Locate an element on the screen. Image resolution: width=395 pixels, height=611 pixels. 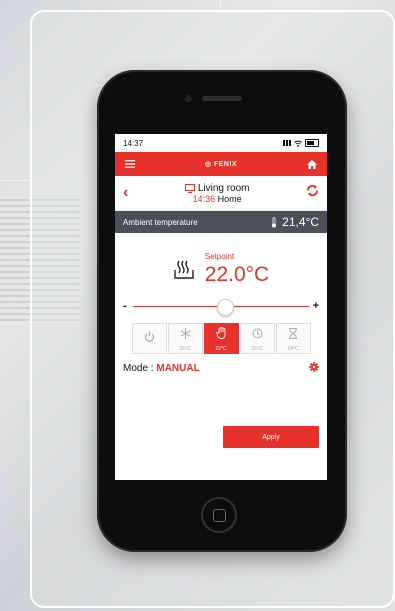
mode-button-timer: 24°C is located at coordinates (293, 338).